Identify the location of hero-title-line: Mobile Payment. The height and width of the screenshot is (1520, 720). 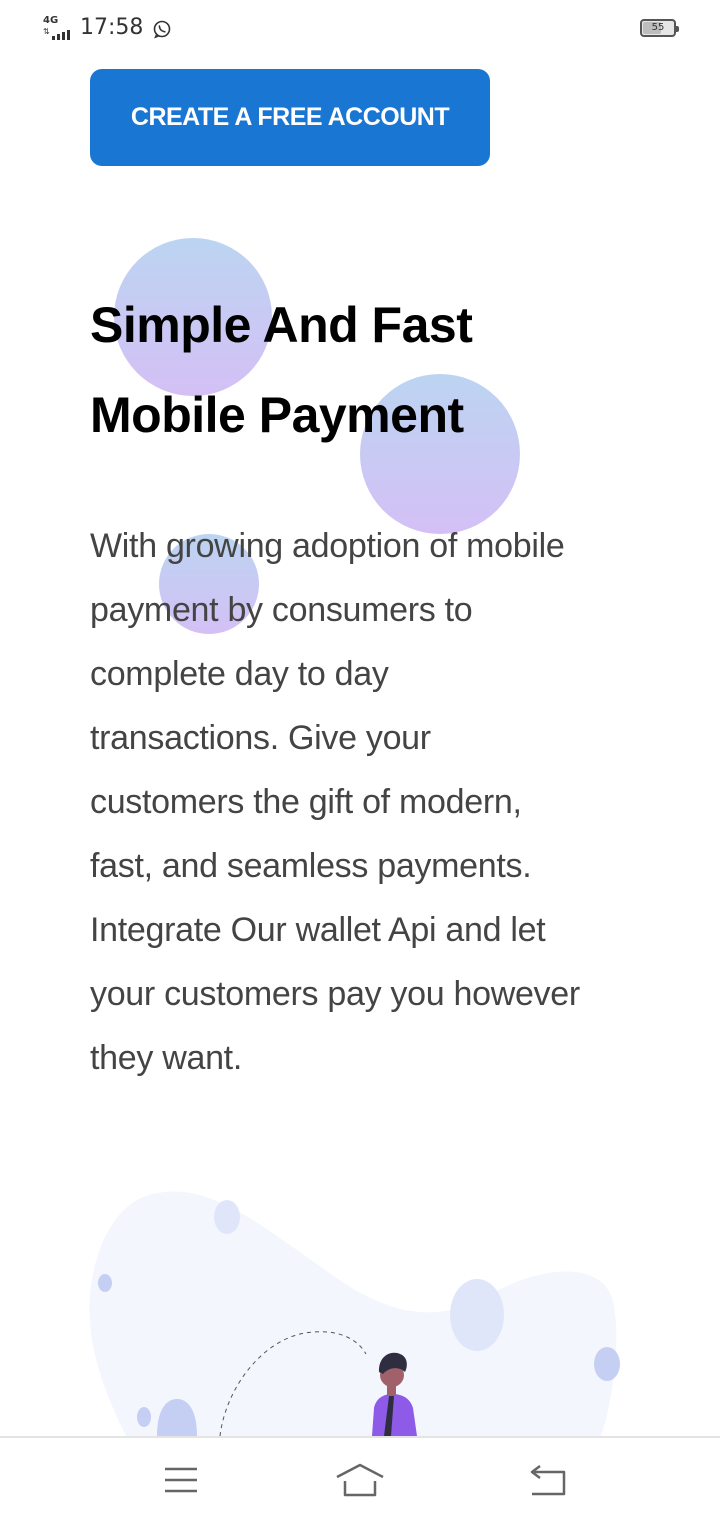
(277, 415).